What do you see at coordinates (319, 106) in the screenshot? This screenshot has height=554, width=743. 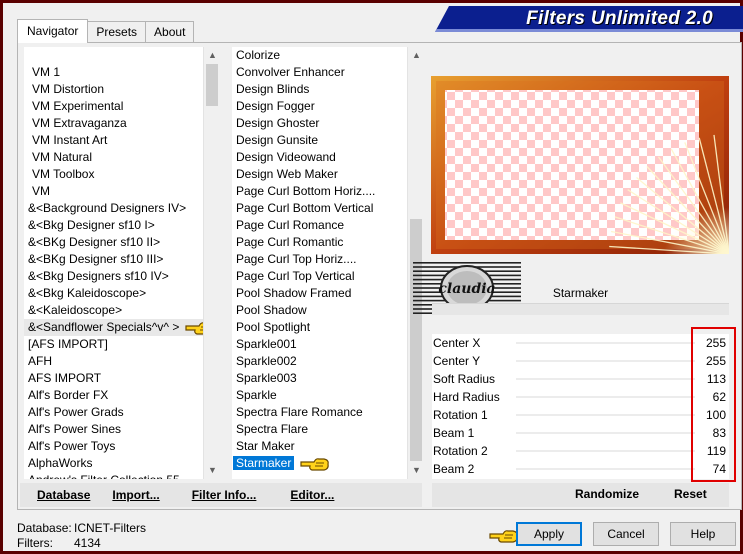 I see `filter-item: Design Fogger` at bounding box center [319, 106].